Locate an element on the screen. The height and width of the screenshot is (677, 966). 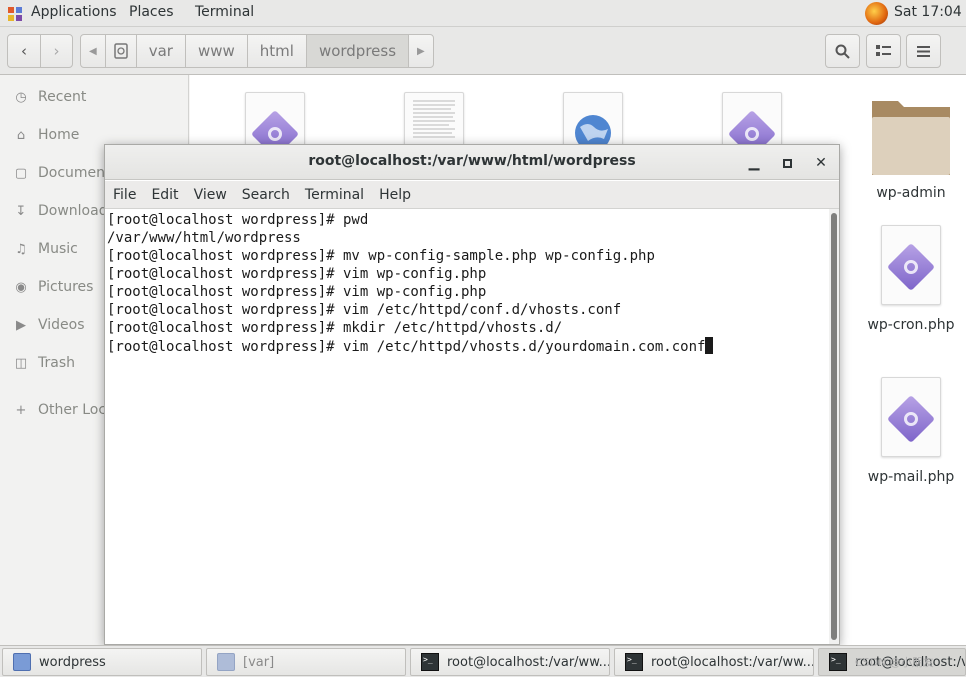
file-label-wp-mail: wp-mail.php is located at coordinates (911, 477).